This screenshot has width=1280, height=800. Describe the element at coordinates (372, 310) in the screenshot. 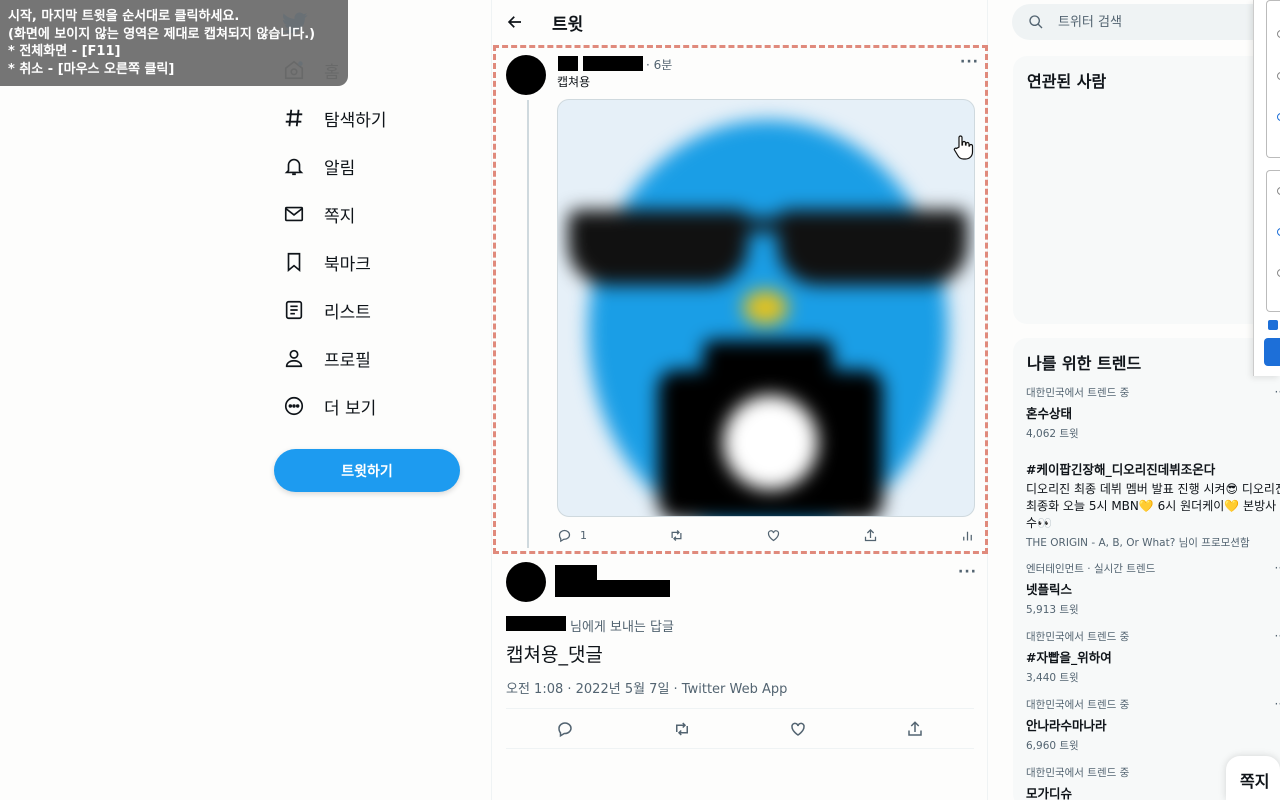

I see `nav-item-lists: 리스트` at that location.